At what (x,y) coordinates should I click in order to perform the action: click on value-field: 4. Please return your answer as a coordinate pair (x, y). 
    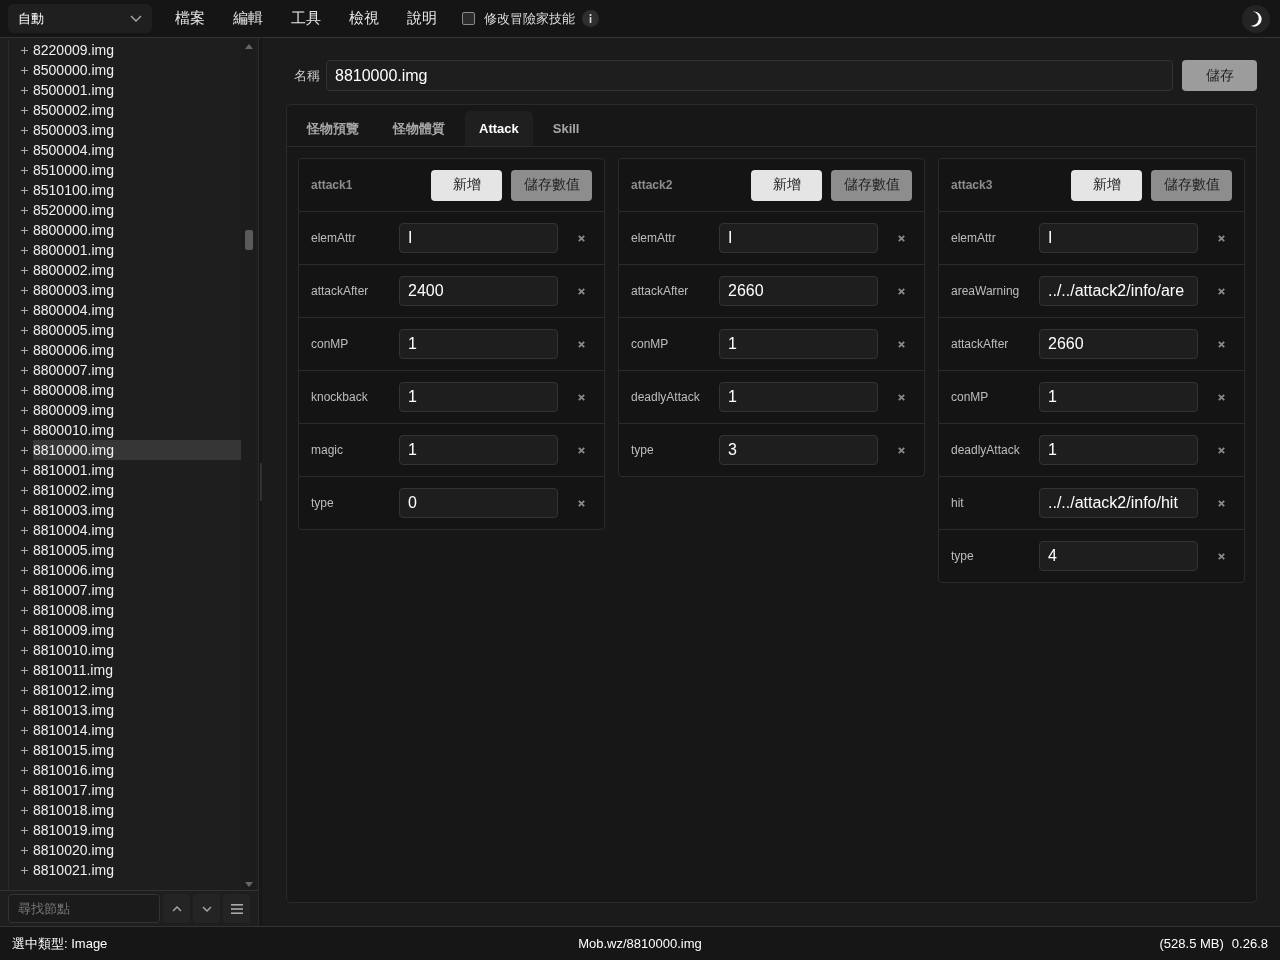
    Looking at the image, I should click on (1118, 556).